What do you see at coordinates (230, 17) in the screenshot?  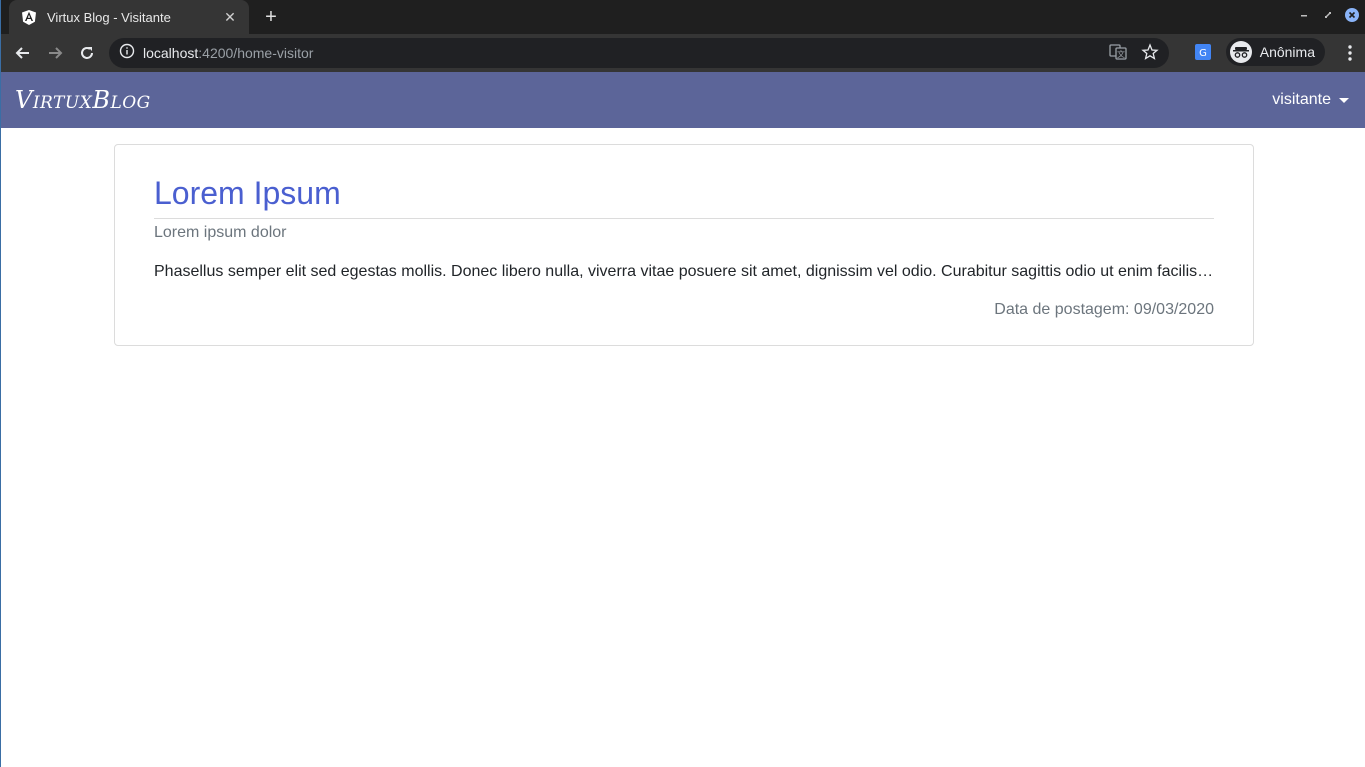 I see `close-tab-icon: ✕` at bounding box center [230, 17].